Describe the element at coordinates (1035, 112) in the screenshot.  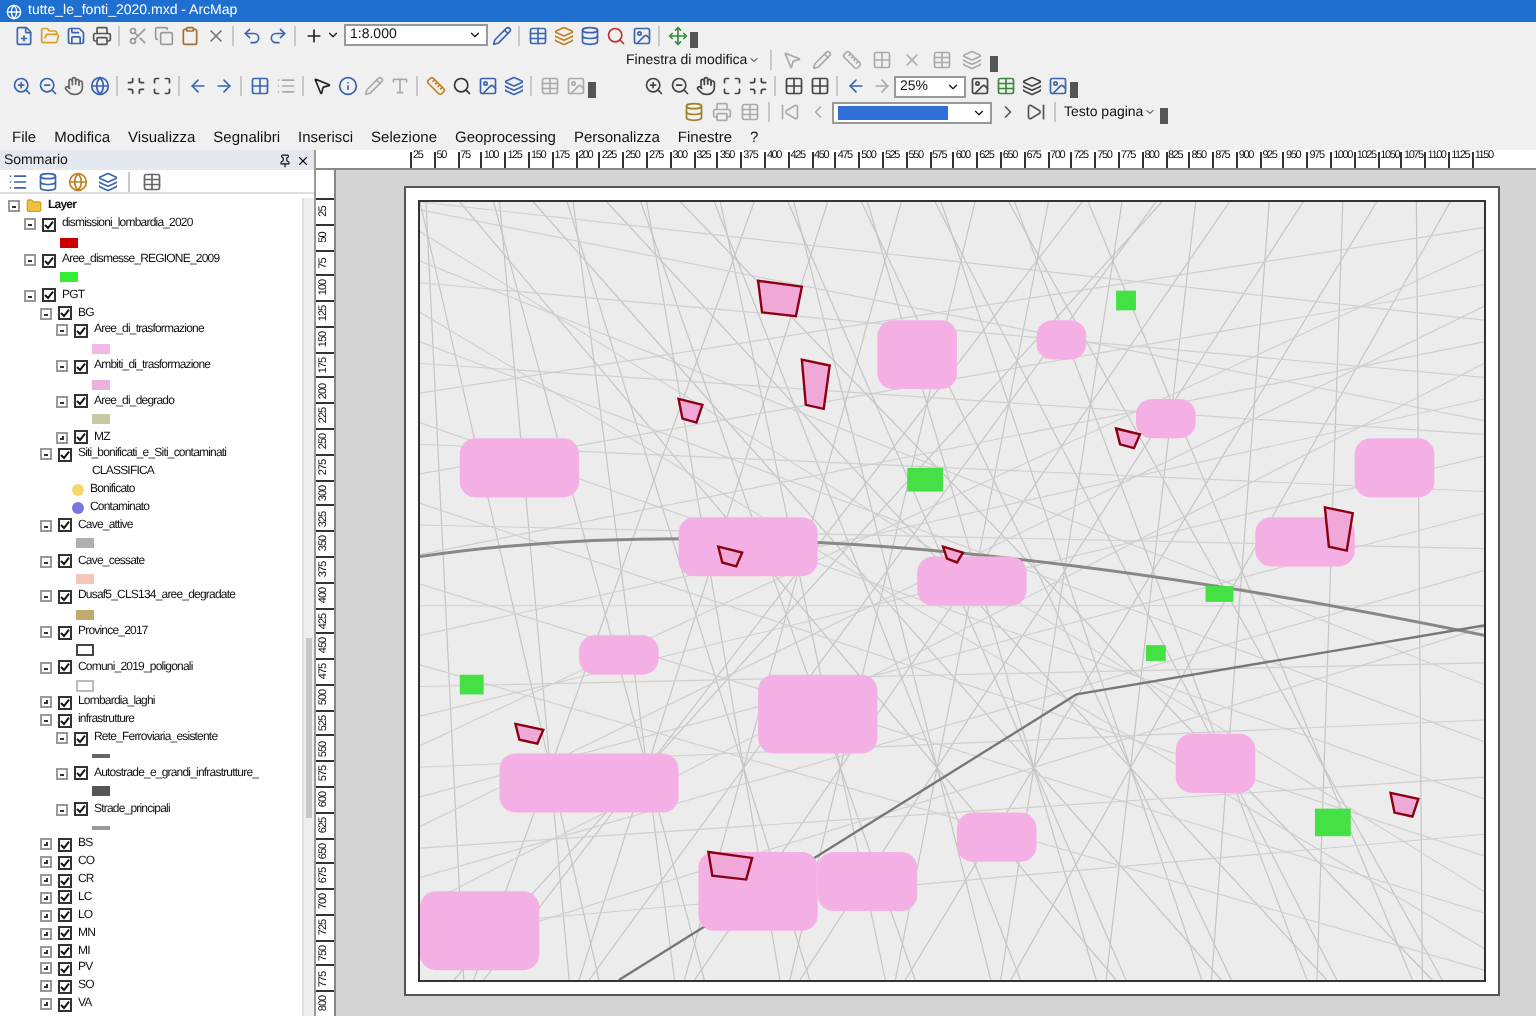
I see `last-page-icon` at that location.